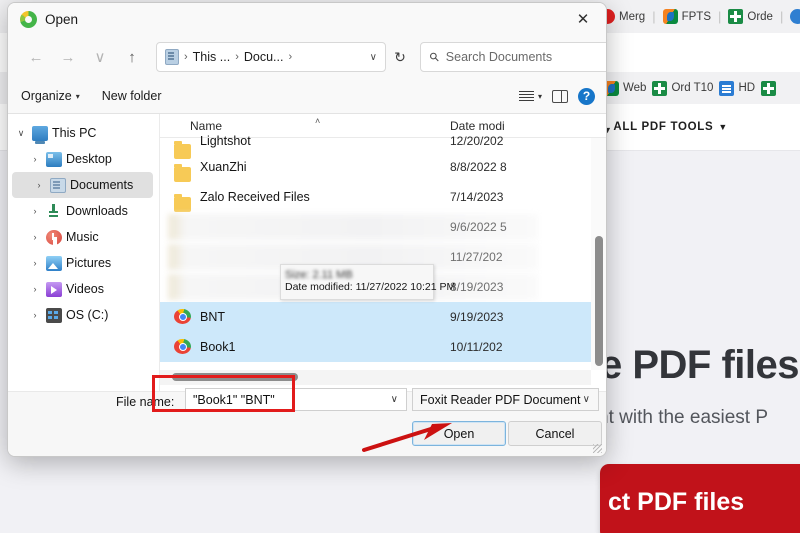  I want to click on vertical-scrollbar-thumb, so click(599, 301).